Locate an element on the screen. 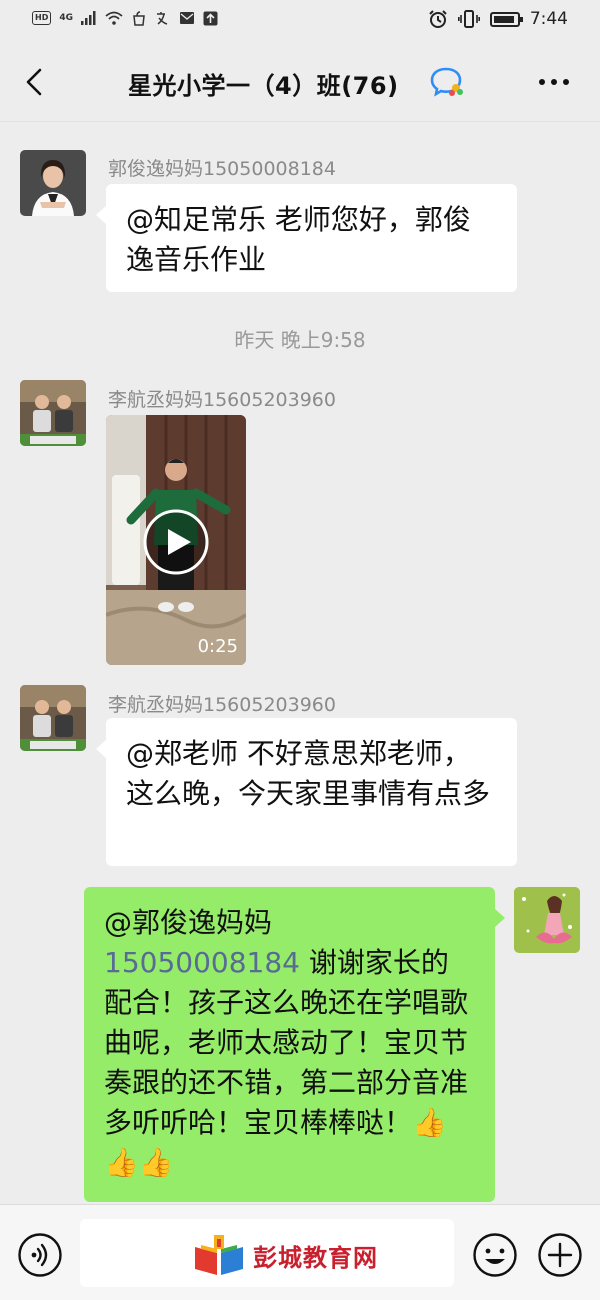  message-input: 彭城教育网 is located at coordinates (267, 1253).